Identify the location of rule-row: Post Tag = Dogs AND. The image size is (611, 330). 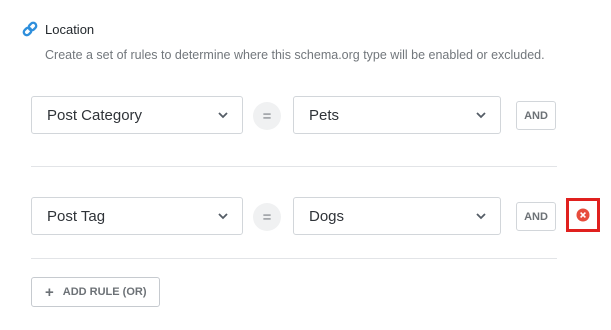
(318, 217).